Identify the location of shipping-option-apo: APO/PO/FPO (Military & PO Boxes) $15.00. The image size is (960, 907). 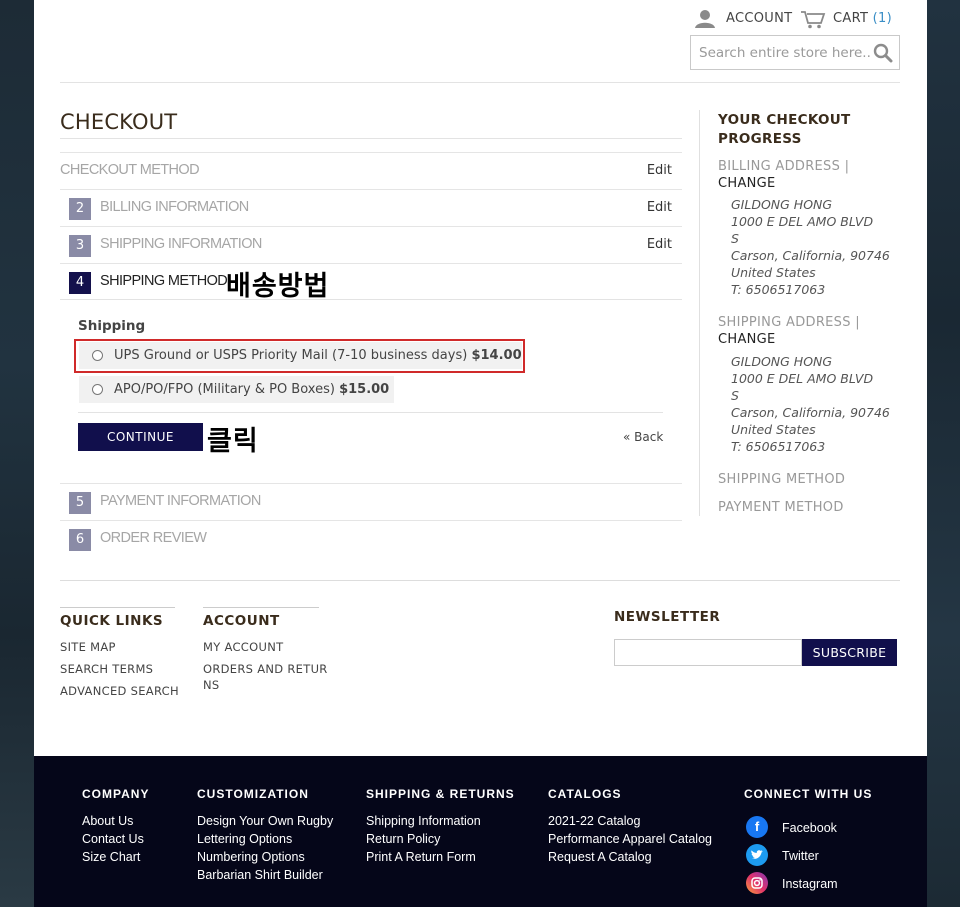
(236, 389).